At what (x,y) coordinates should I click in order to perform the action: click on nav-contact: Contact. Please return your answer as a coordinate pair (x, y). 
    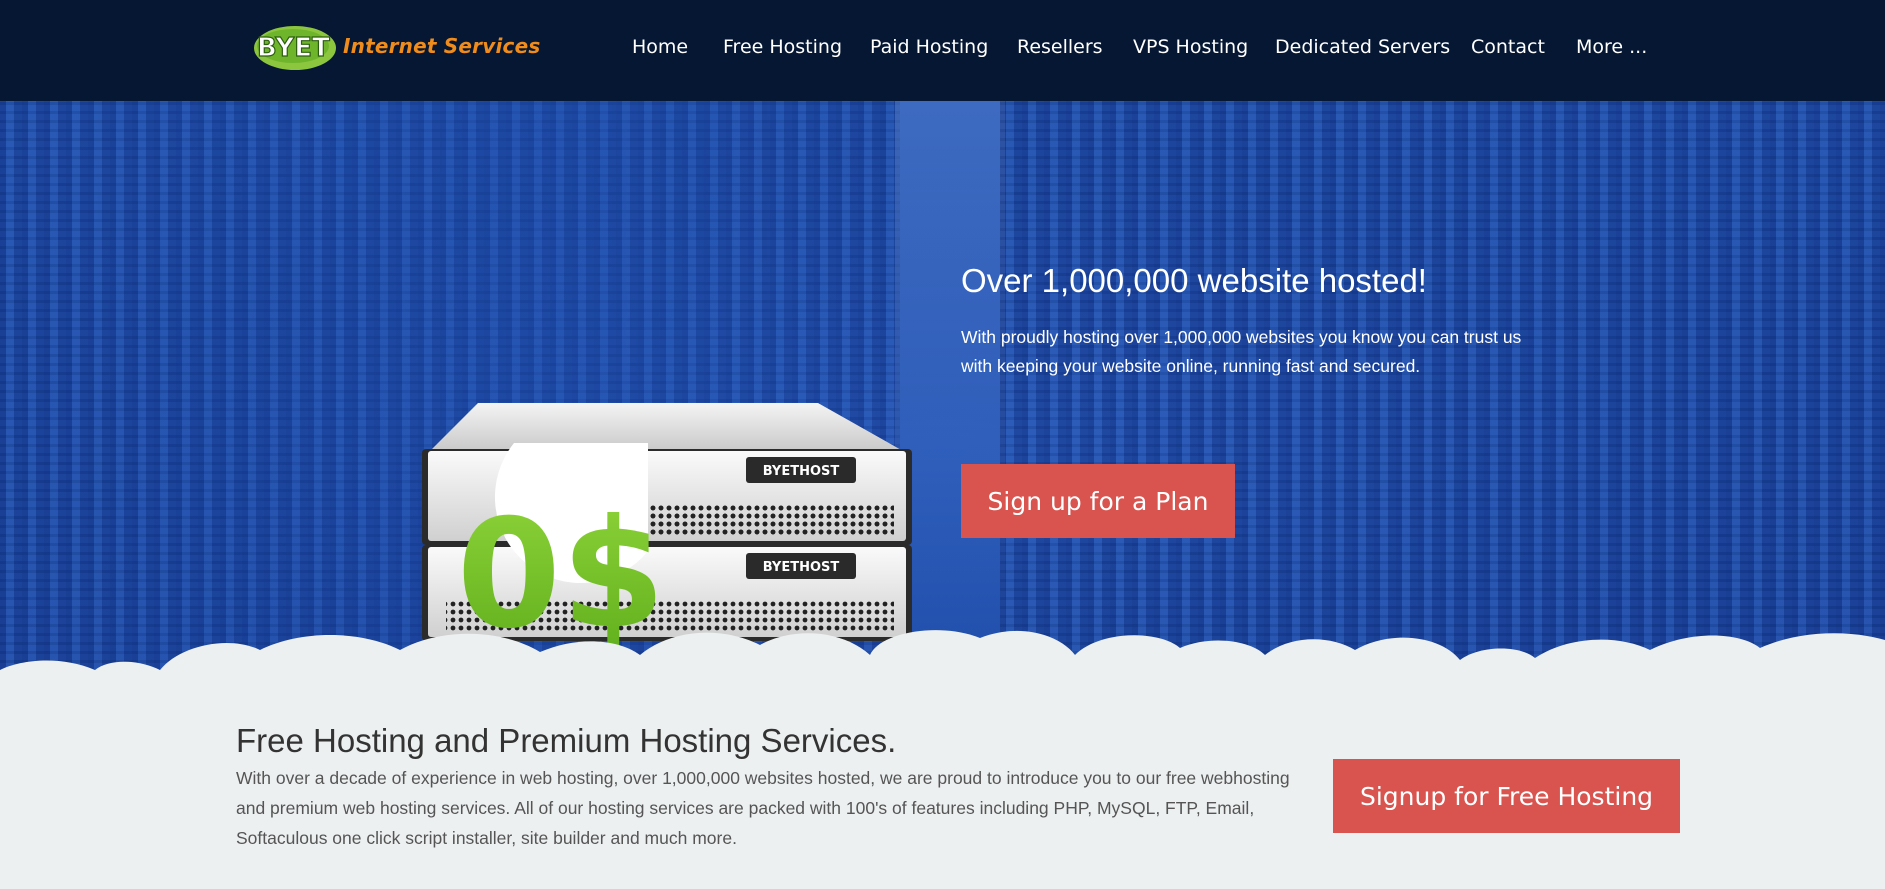
    Looking at the image, I should click on (1508, 47).